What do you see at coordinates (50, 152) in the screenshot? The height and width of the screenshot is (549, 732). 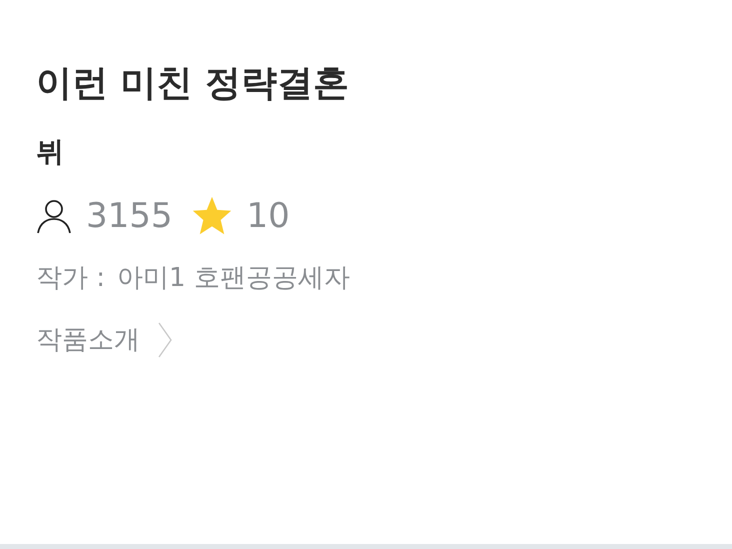 I see `character-name: 뷔` at bounding box center [50, 152].